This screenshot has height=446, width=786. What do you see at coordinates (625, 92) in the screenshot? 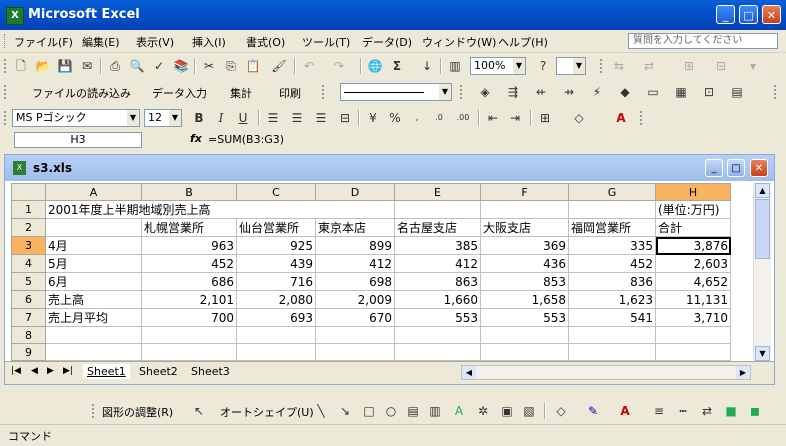
I see `error-check-icon: ◆` at bounding box center [625, 92].